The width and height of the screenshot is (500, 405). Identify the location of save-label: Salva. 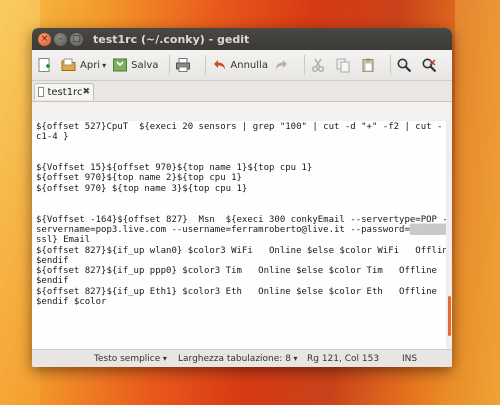
(145, 65).